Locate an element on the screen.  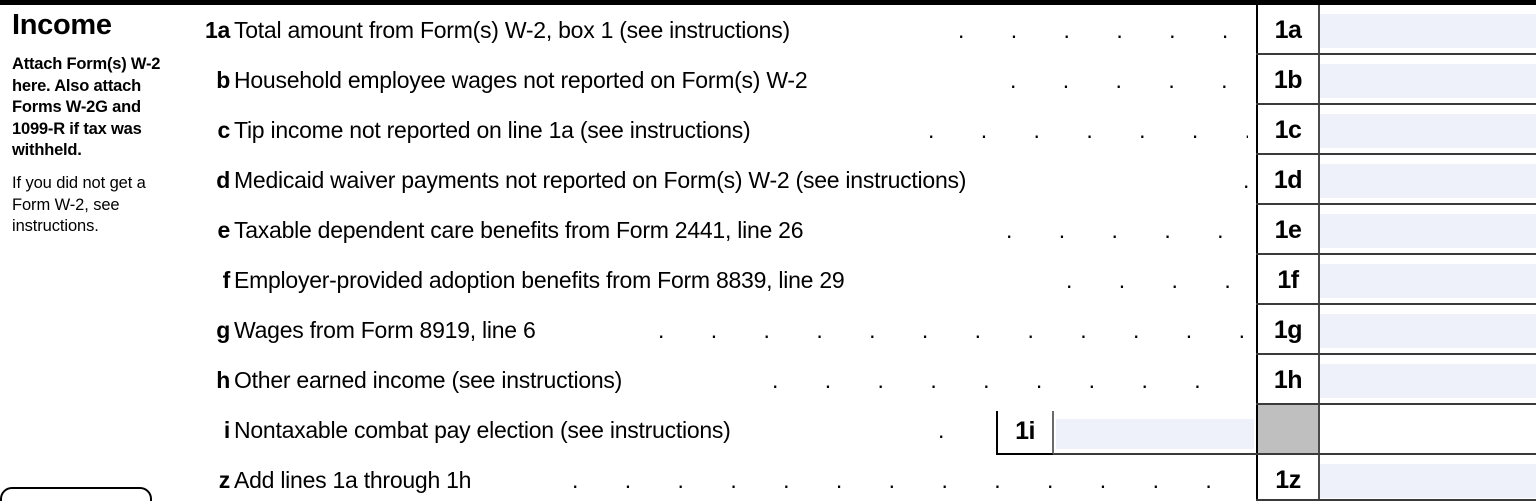
line-number-cell: 1f is located at coordinates (1288, 280).